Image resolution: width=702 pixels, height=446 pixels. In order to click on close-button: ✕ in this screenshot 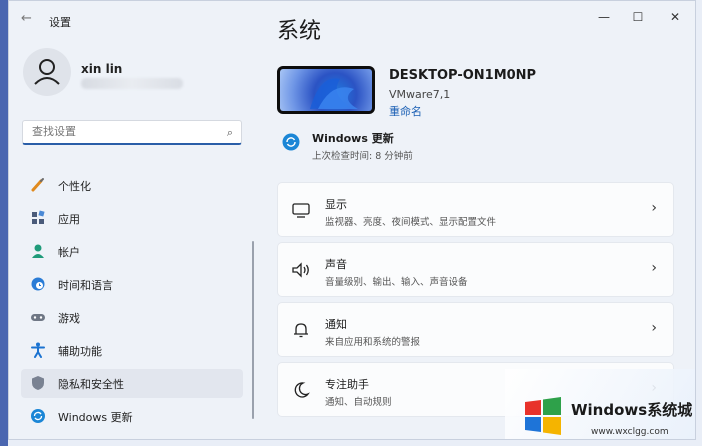, I will do `click(675, 17)`.